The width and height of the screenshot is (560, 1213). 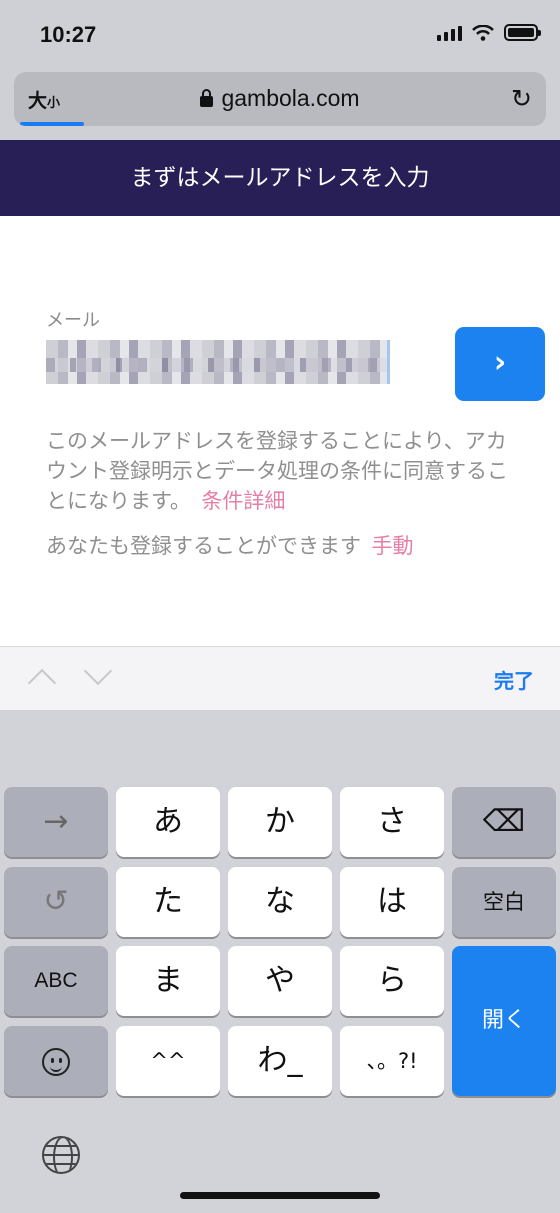 I want to click on key-ya: や, so click(x=280, y=981).